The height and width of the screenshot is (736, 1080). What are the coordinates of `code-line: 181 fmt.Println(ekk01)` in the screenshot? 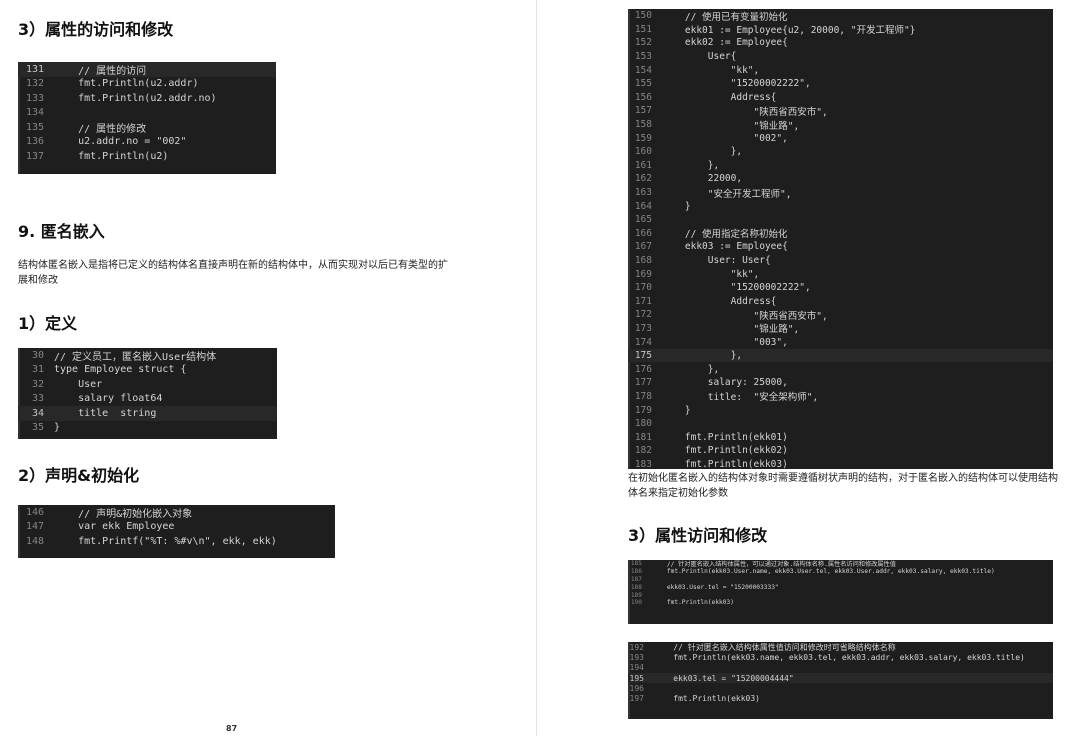 It's located at (840, 437).